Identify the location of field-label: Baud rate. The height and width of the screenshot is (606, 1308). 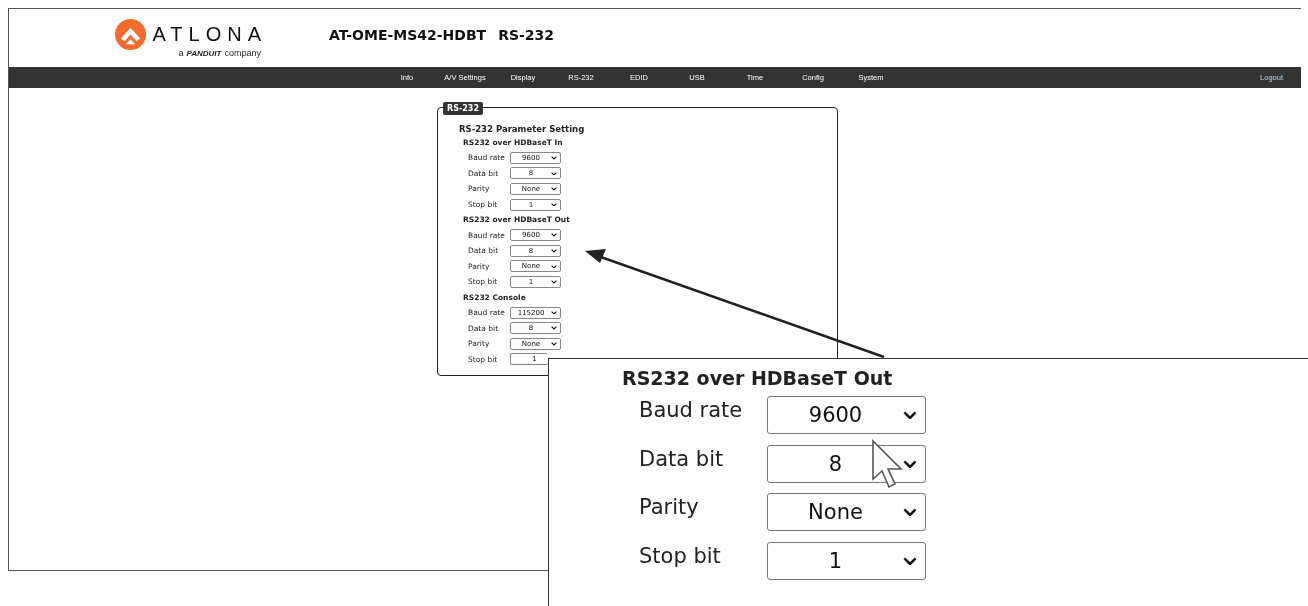
(691, 410).